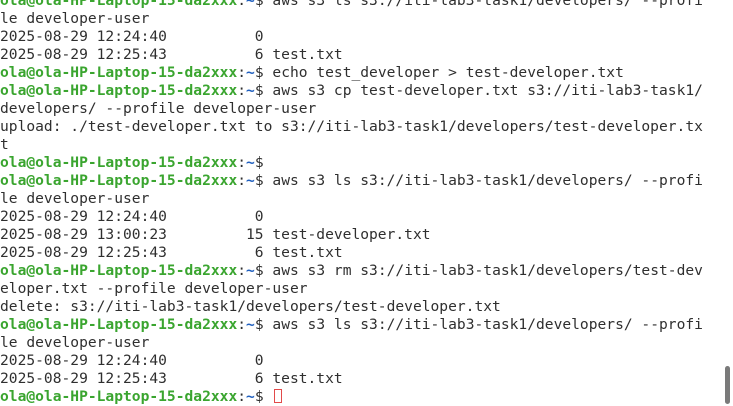 The image size is (733, 406). What do you see at coordinates (443, 72) in the screenshot?
I see `command-text: echo test_developer > test-developer.txt` at bounding box center [443, 72].